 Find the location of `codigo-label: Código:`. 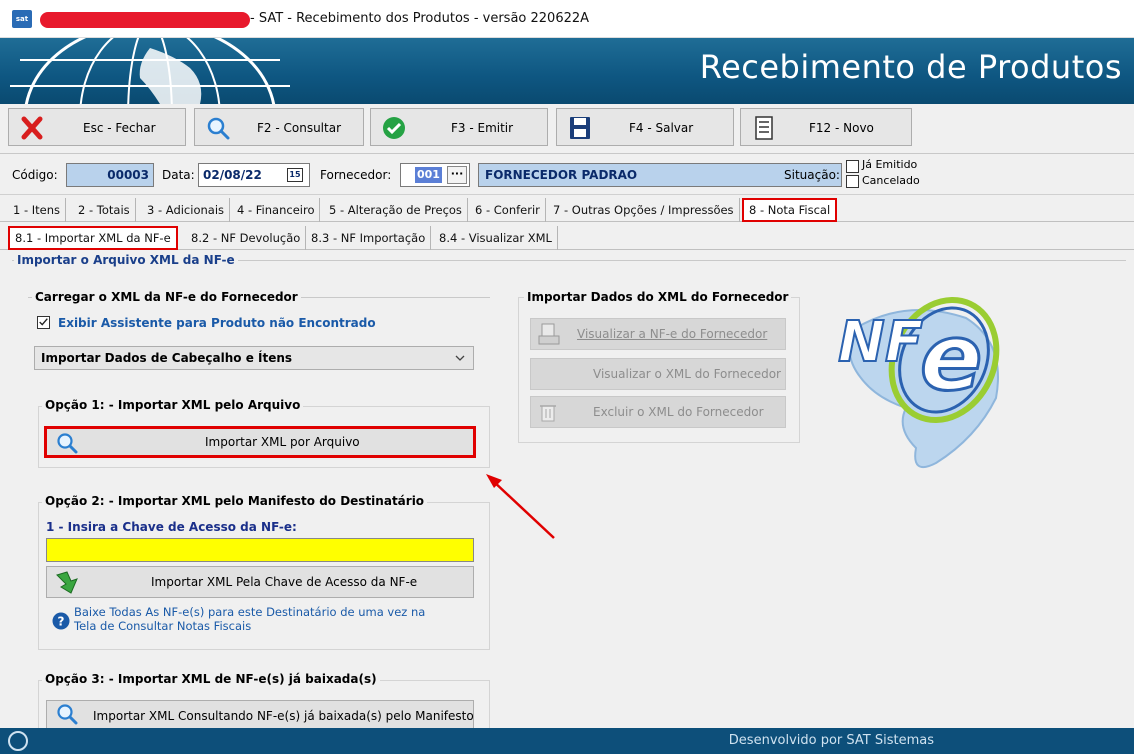

codigo-label: Código: is located at coordinates (35, 175).